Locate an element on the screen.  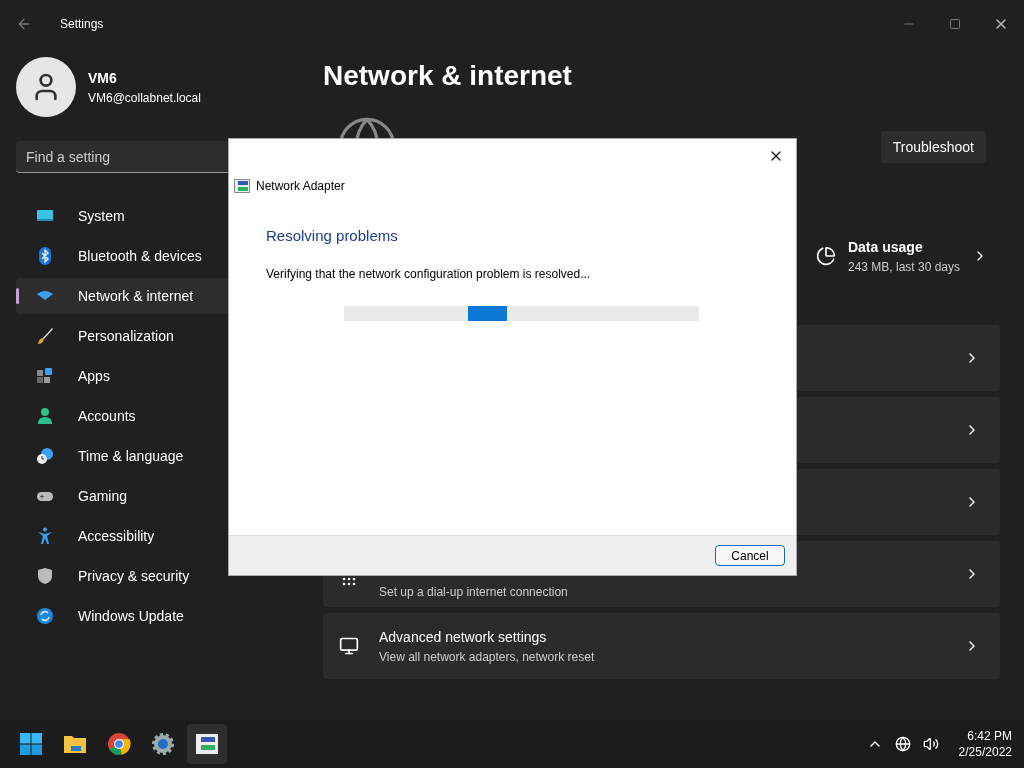
user-email: VM6@collabnet.local is located at coordinates (144, 98).